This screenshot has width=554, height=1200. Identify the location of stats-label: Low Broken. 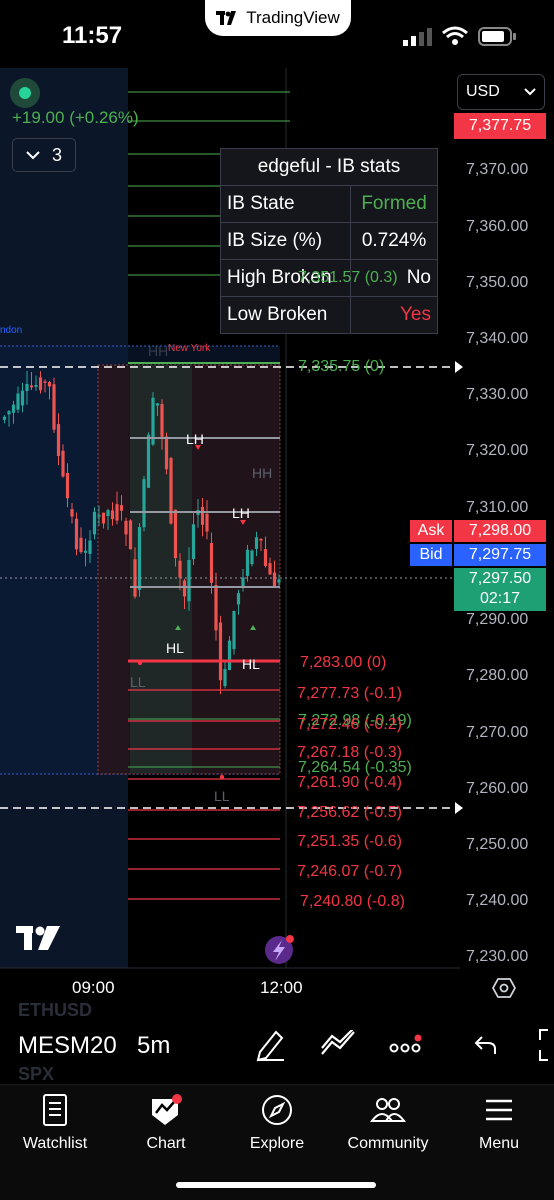
(285, 315).